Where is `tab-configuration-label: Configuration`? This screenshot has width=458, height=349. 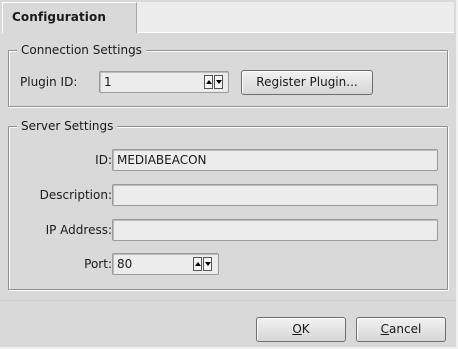 tab-configuration-label: Configuration is located at coordinates (59, 17).